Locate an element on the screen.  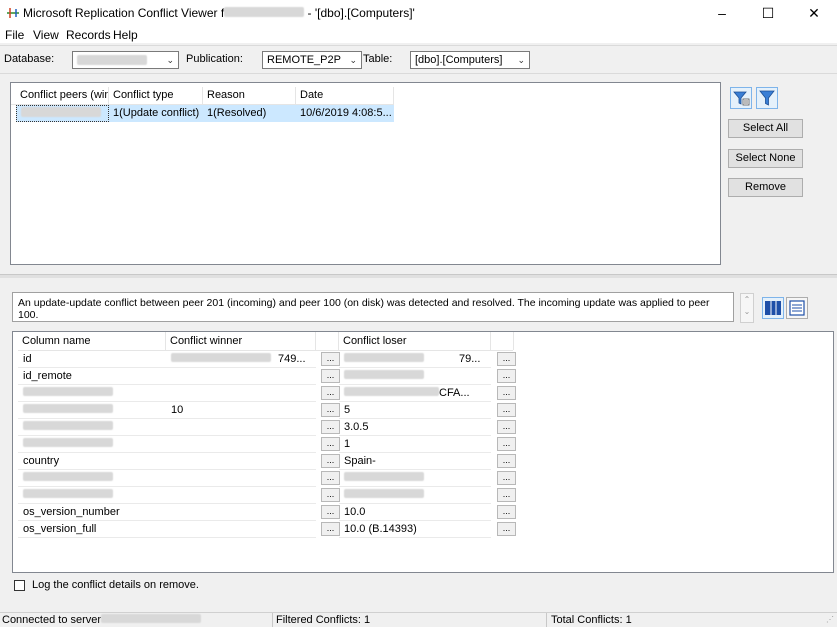
replication-app-icon is located at coordinates (13, 13).